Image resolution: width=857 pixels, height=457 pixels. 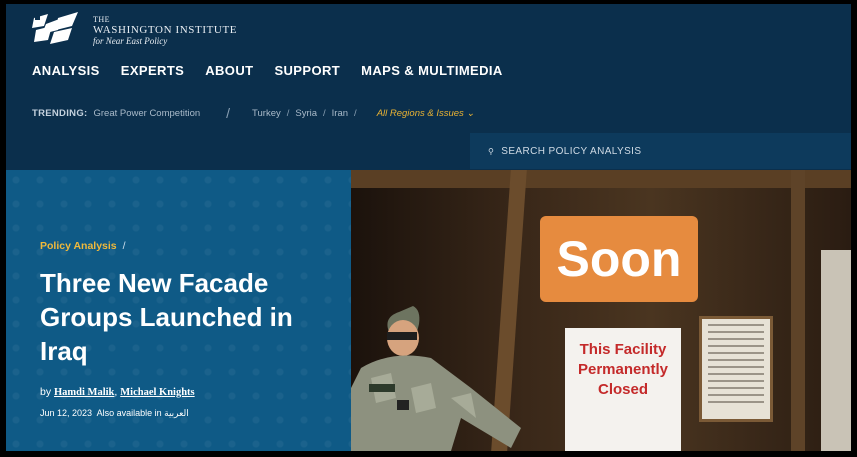 What do you see at coordinates (436, 378) in the screenshot?
I see `soldier-figure` at bounding box center [436, 378].